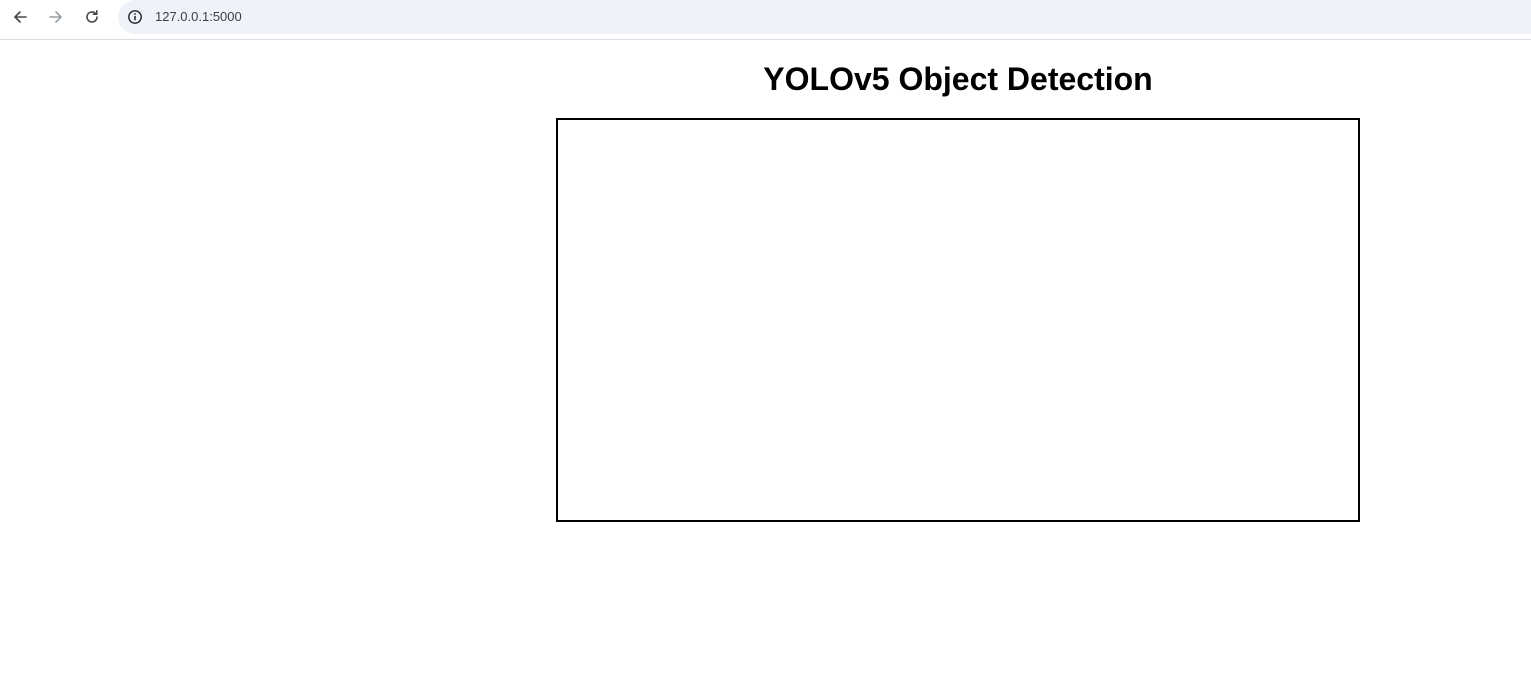  I want to click on browser-toolbar: 127.0.0.1:5000, so click(765, 20).